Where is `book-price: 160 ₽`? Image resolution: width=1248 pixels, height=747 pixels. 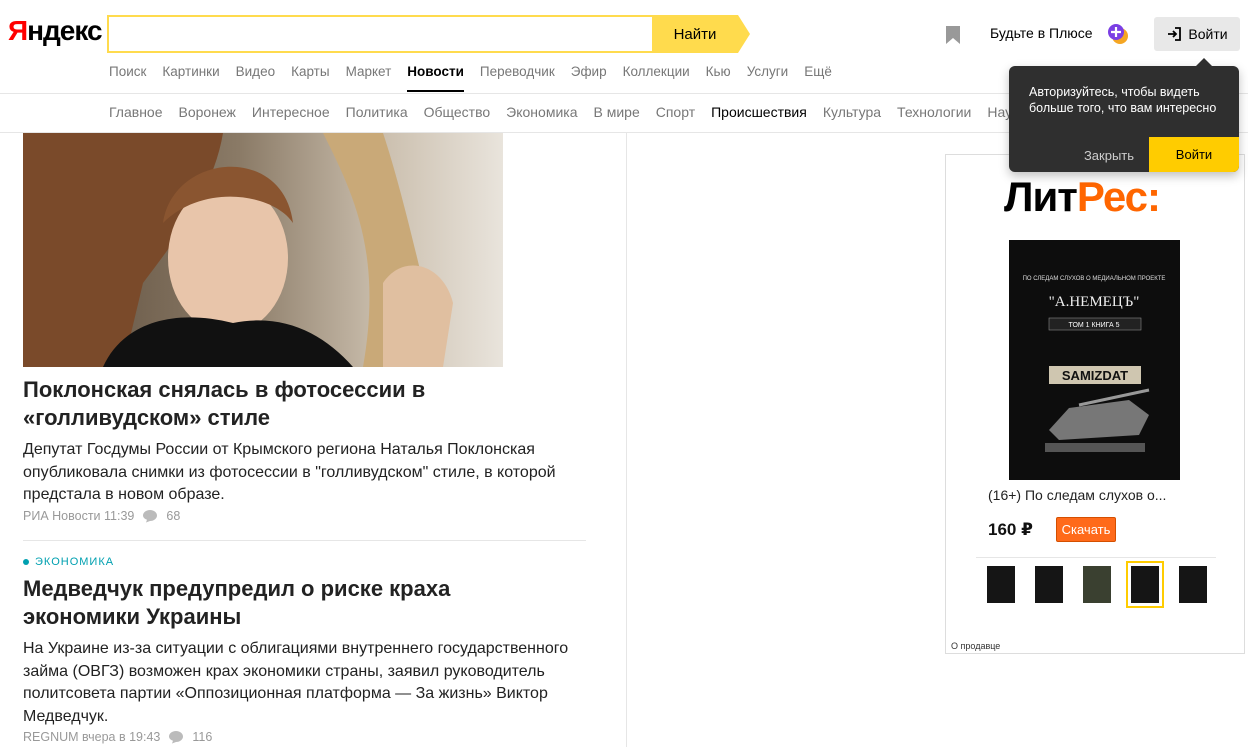
book-price: 160 ₽ is located at coordinates (1010, 529).